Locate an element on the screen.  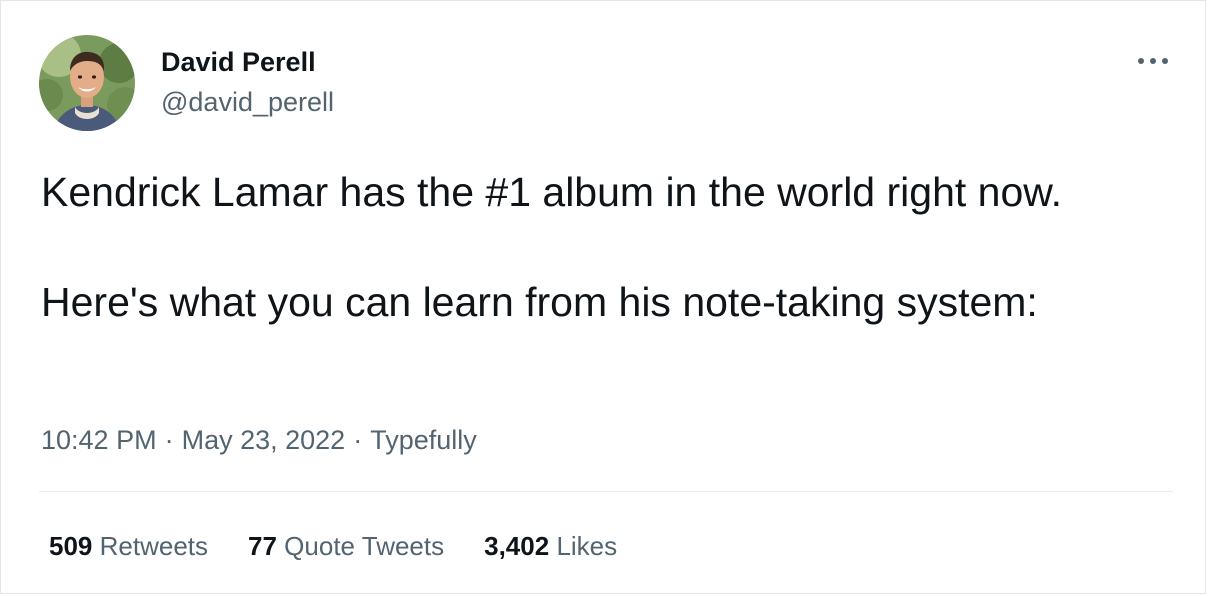
quote-tweets-stat: 77 Quote Tweets is located at coordinates (346, 546).